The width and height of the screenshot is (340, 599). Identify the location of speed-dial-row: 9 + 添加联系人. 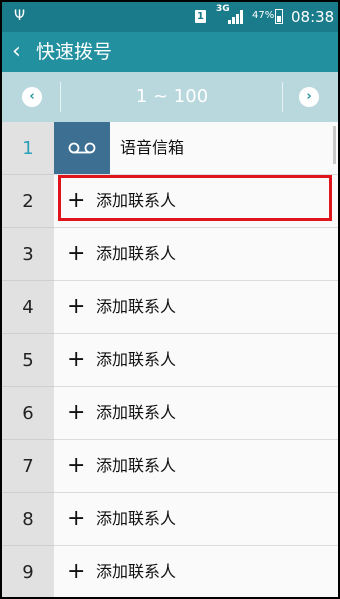
(170, 571).